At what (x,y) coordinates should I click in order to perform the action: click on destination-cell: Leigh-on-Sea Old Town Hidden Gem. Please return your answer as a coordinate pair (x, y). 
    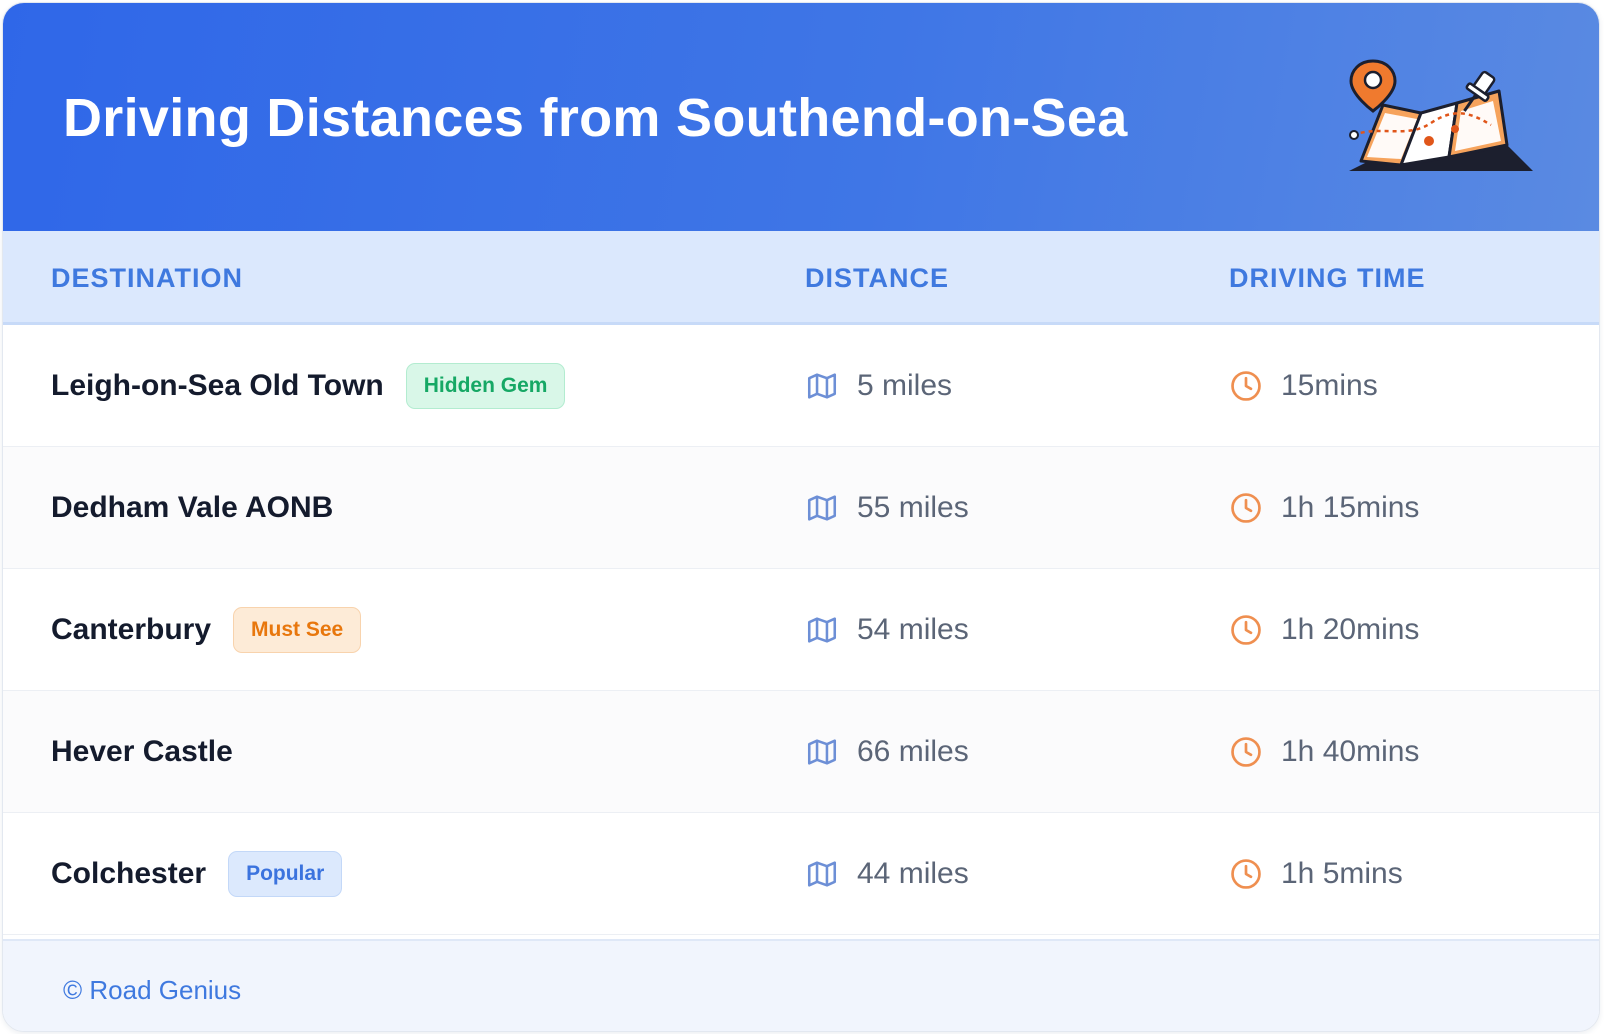
    Looking at the image, I should click on (308, 385).